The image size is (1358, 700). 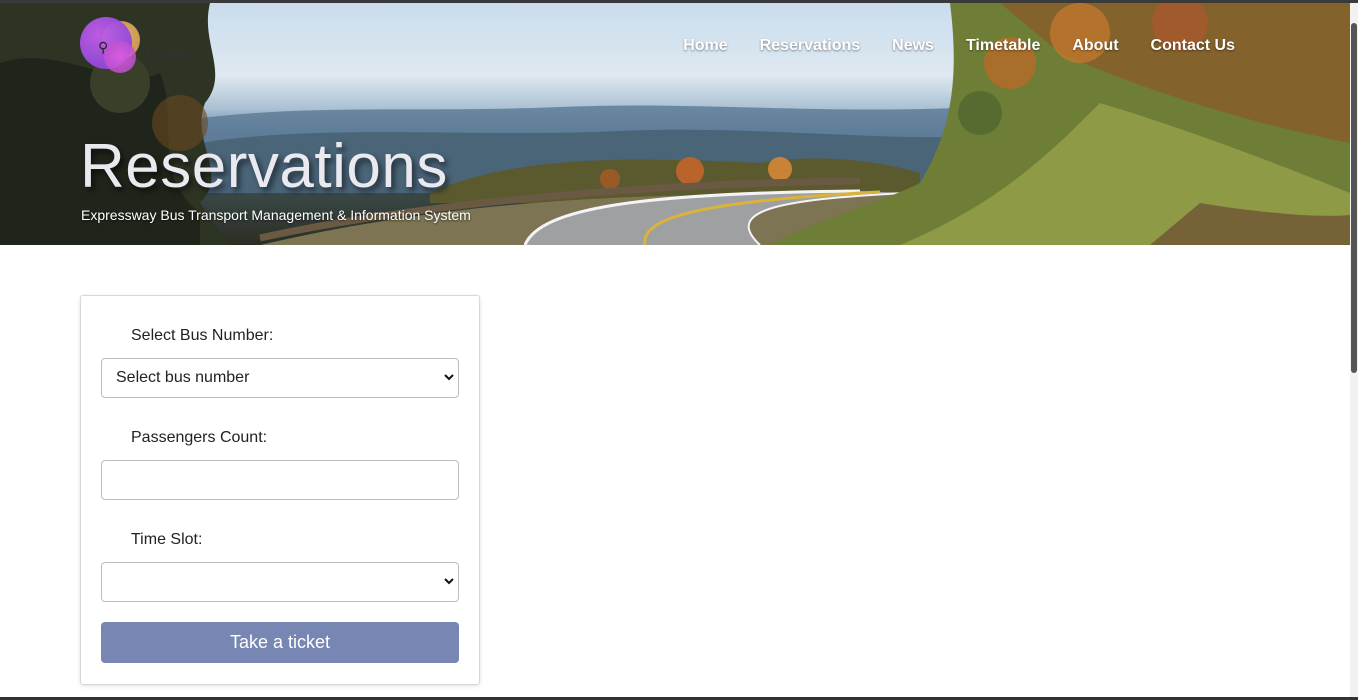 I want to click on scrollbar-thumb, so click(x=1354, y=198).